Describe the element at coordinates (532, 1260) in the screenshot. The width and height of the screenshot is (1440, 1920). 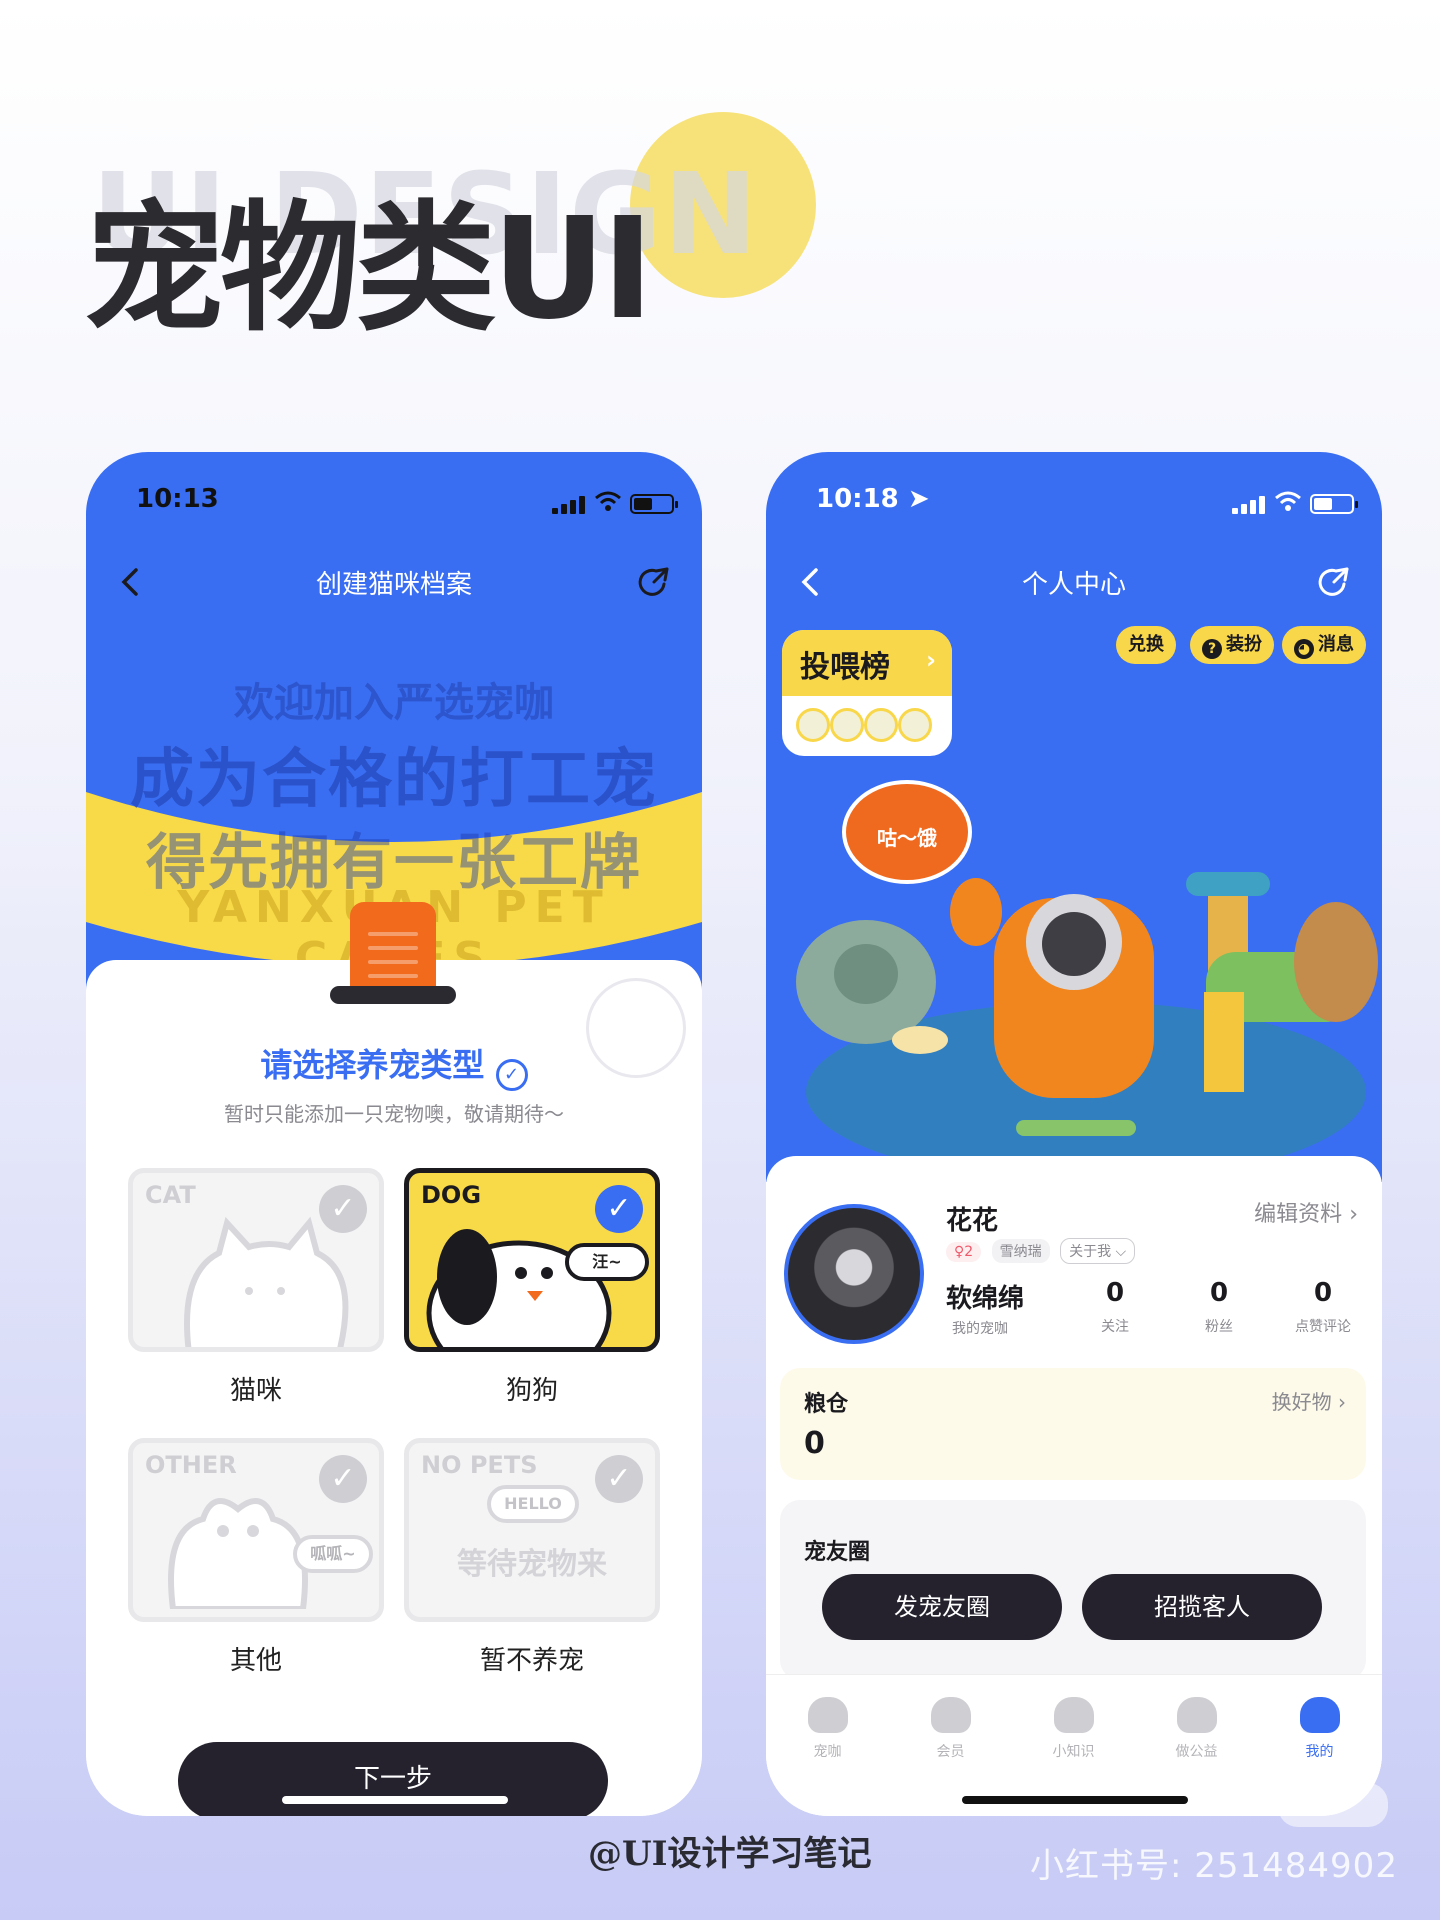
I see `option-card-dog: DOG ✓ 汪~` at that location.